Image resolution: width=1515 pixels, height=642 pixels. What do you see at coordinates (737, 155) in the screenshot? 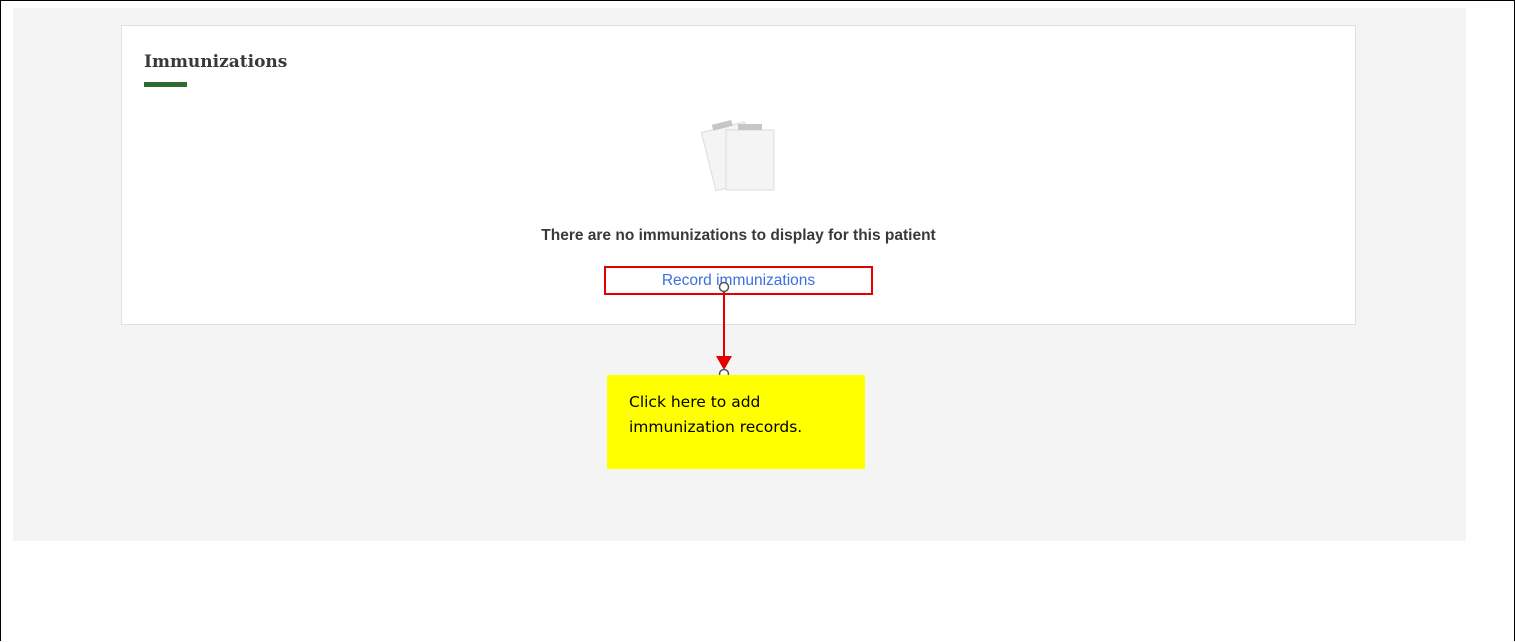
I see `clipboard-icon` at bounding box center [737, 155].